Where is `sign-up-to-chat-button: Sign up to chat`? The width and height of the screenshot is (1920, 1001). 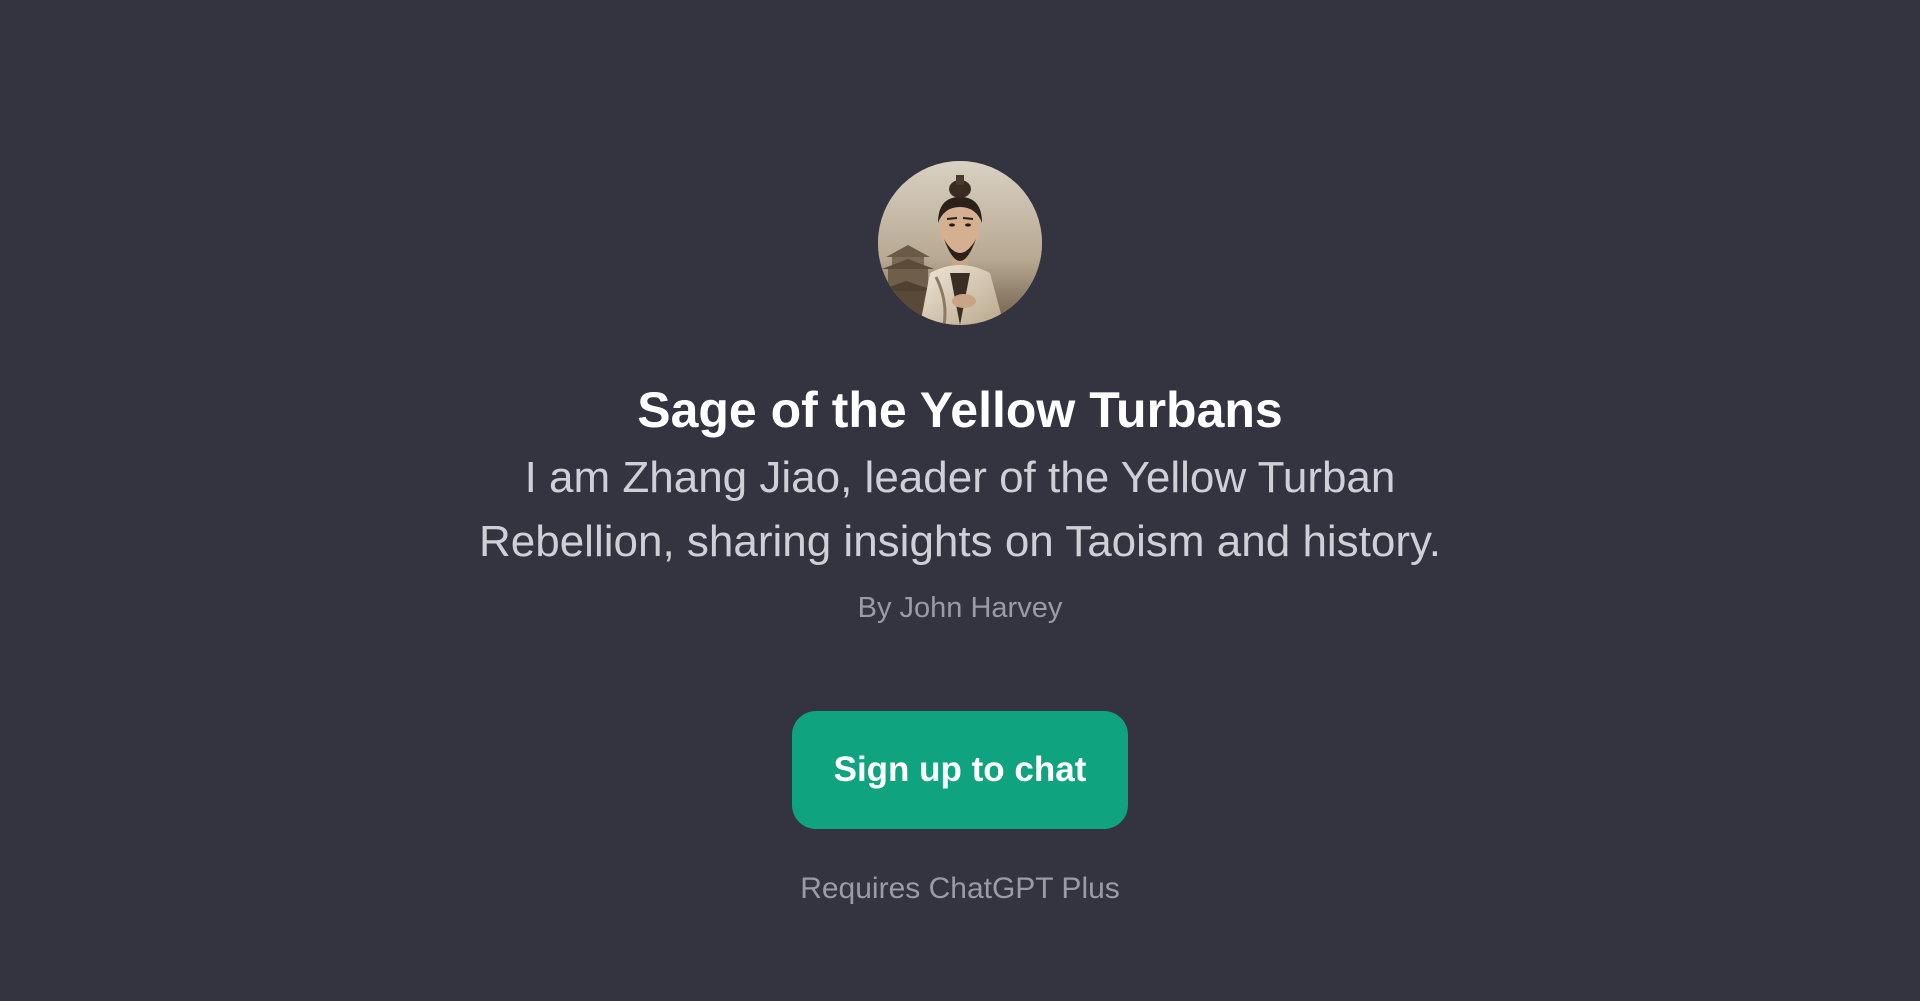 sign-up-to-chat-button: Sign up to chat is located at coordinates (960, 770).